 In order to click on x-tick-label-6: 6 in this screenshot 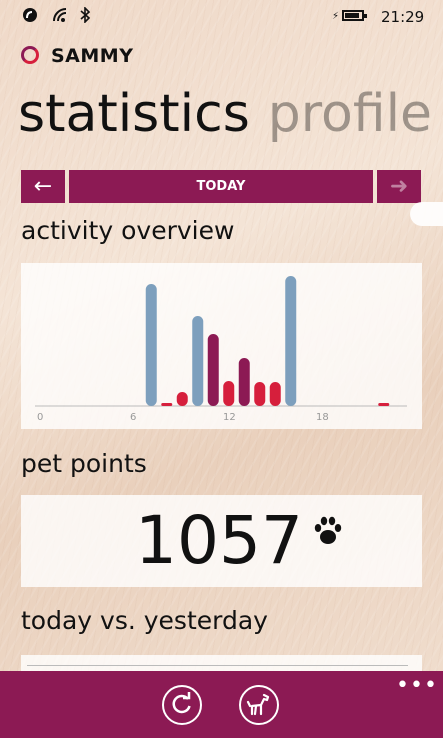, I will do `click(133, 417)`.